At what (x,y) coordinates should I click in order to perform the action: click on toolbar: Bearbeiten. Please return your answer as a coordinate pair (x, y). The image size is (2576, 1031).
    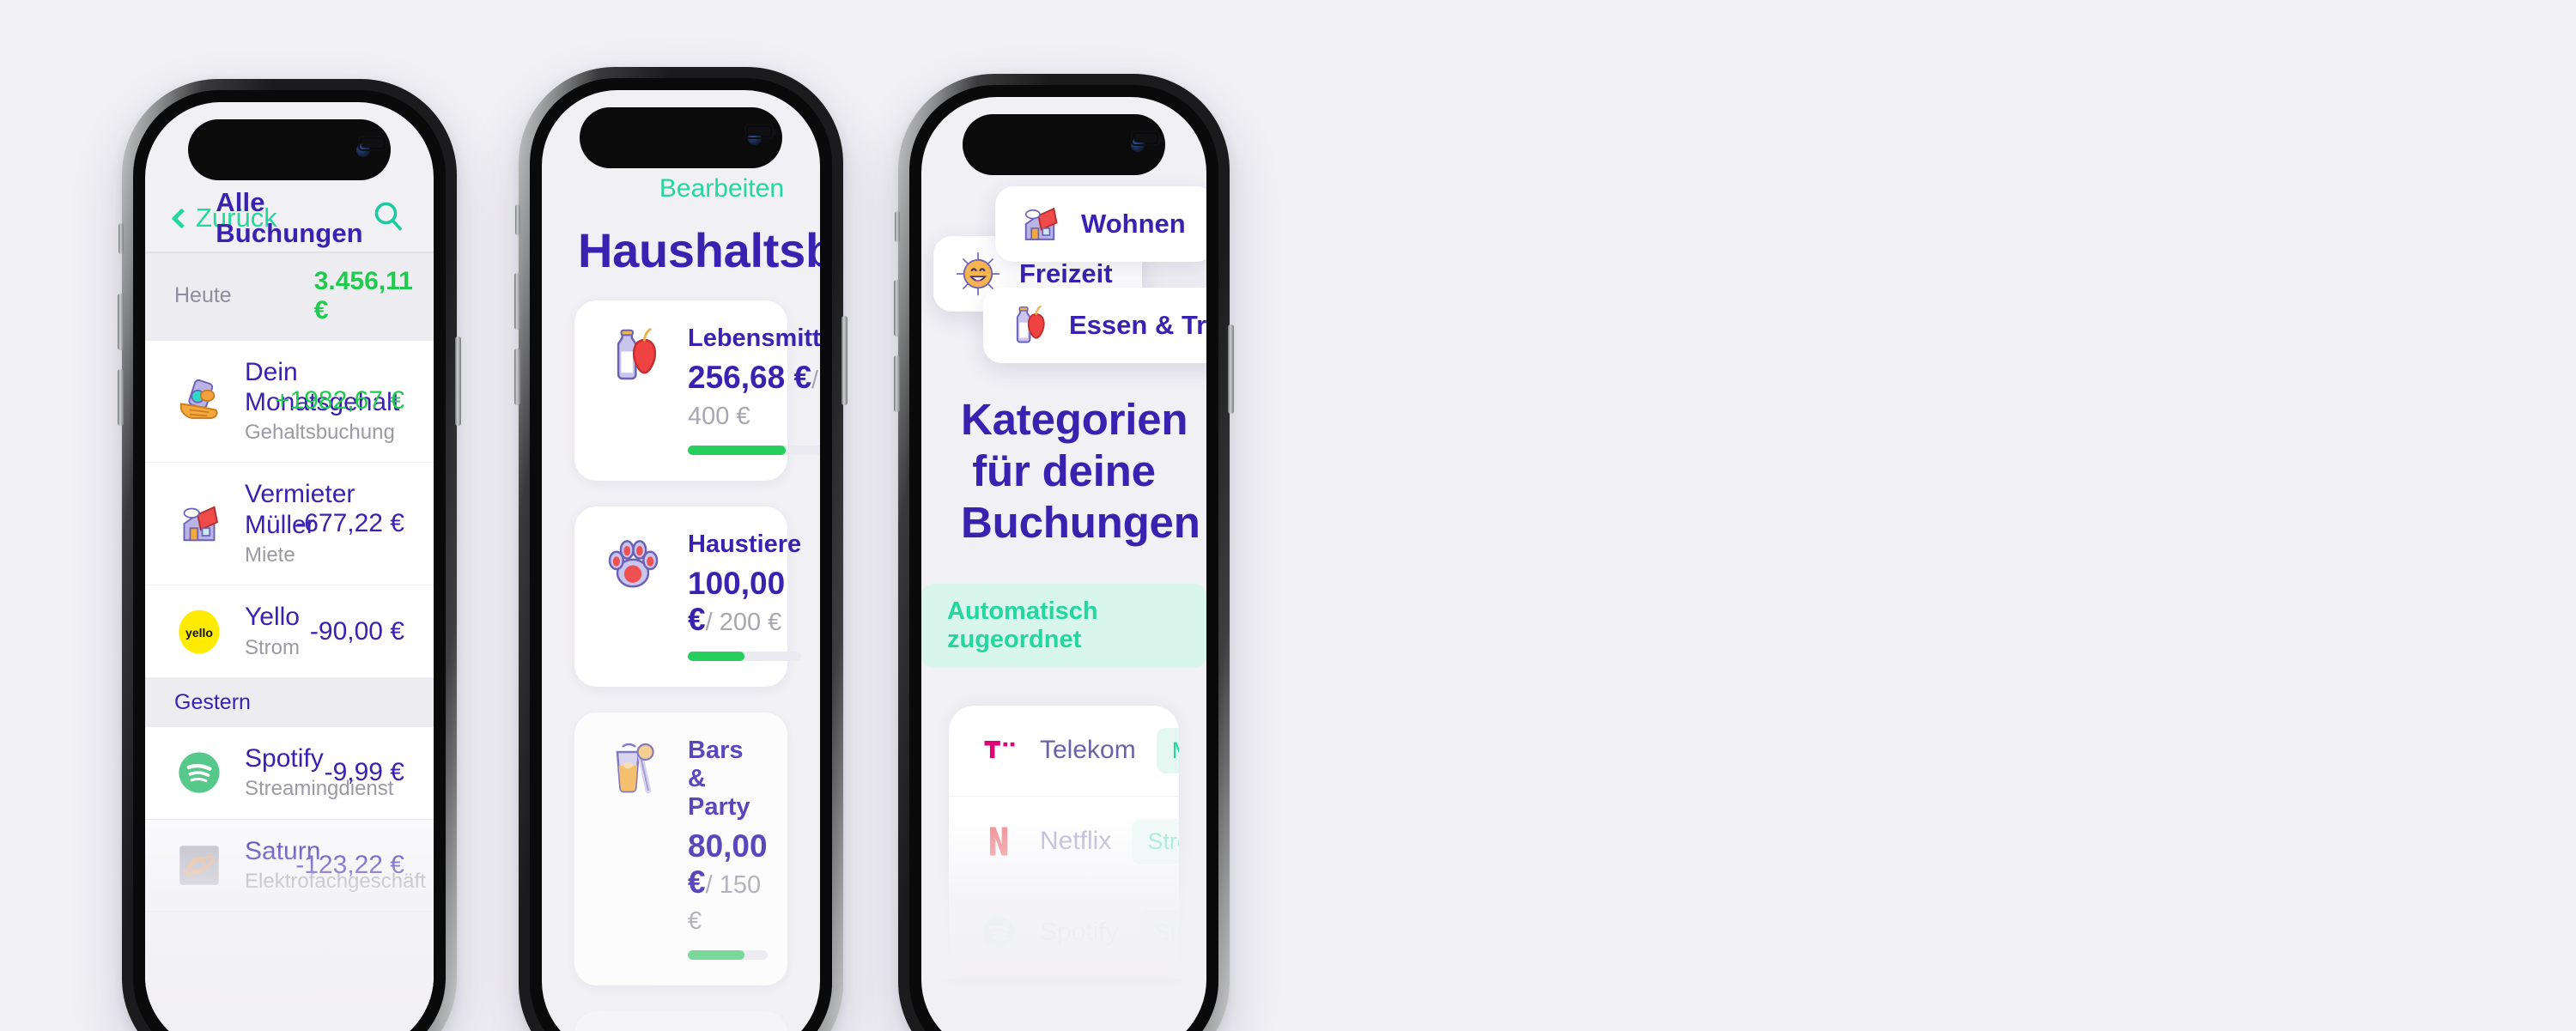
    Looking at the image, I should click on (681, 188).